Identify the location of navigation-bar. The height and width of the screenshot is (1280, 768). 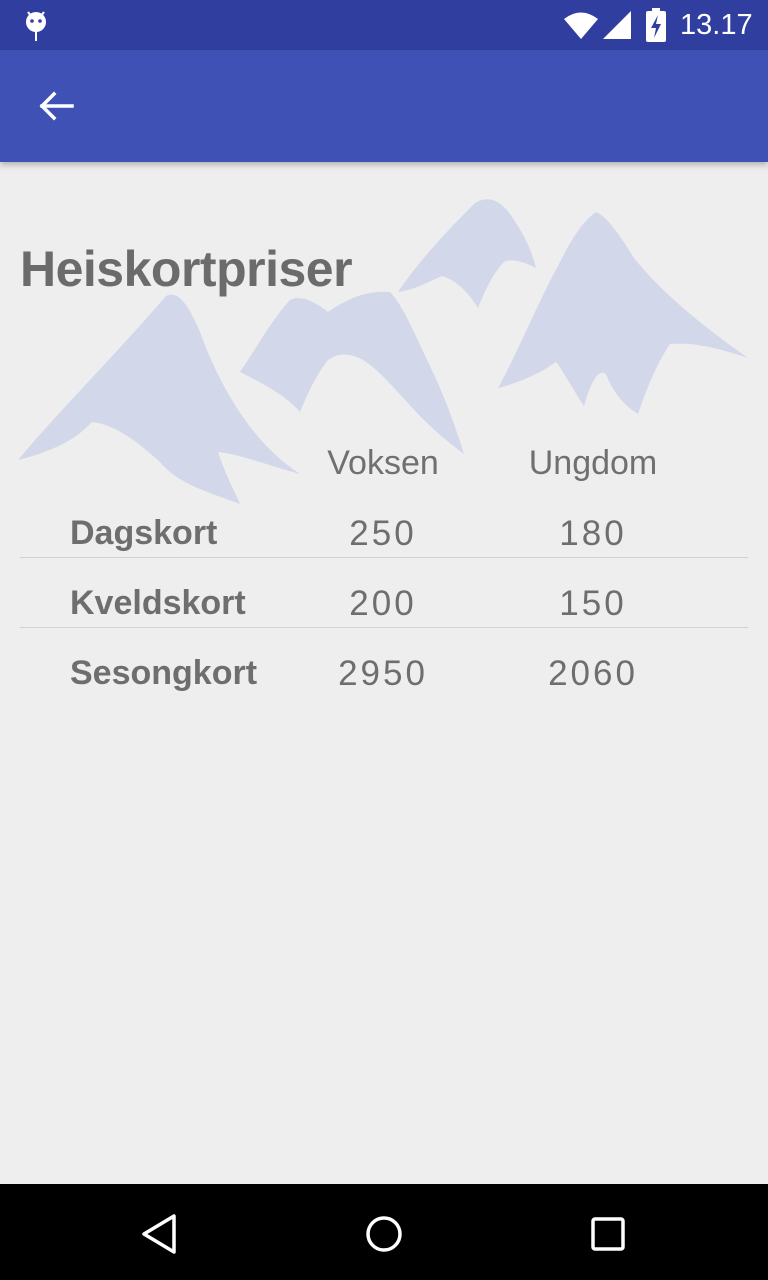
(384, 1232).